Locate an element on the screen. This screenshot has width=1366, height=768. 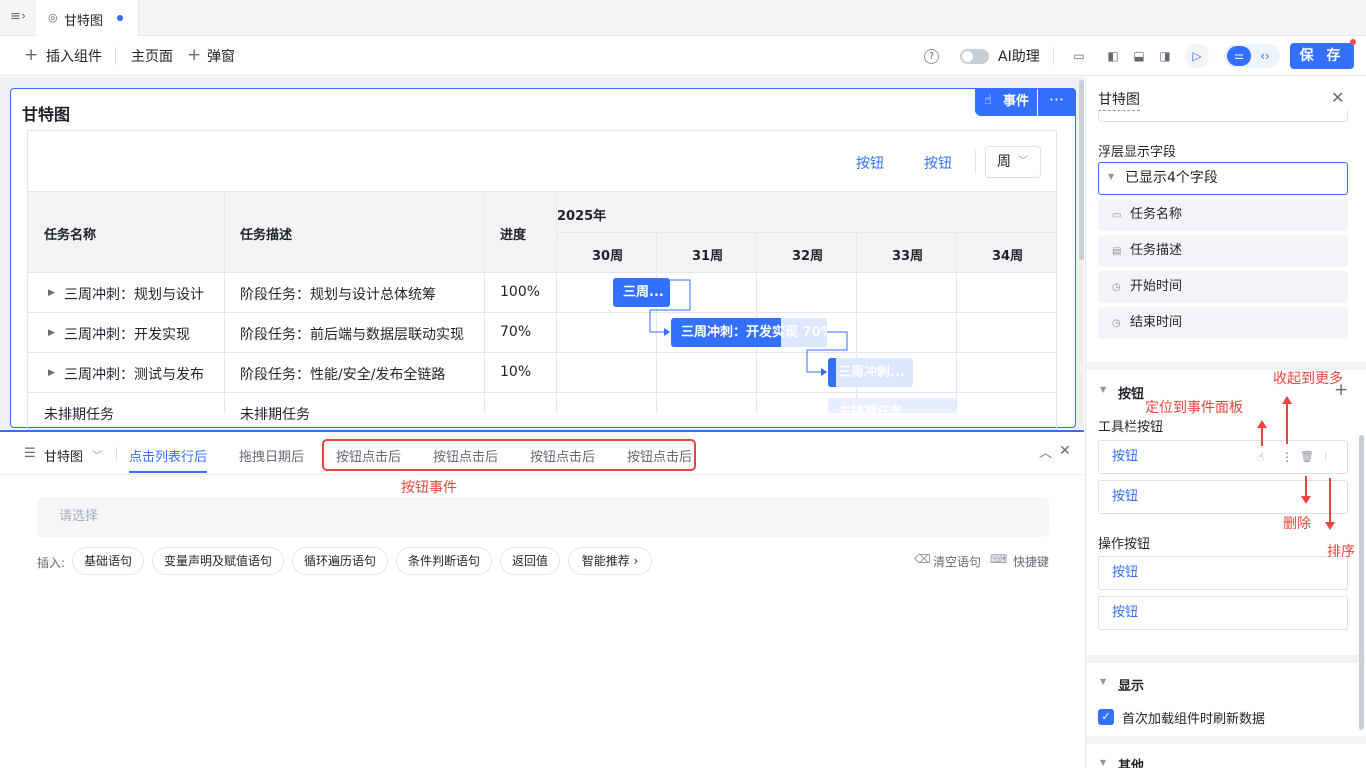
task-desc: 阶段任务：规划与设计总体统筹 is located at coordinates (338, 295).